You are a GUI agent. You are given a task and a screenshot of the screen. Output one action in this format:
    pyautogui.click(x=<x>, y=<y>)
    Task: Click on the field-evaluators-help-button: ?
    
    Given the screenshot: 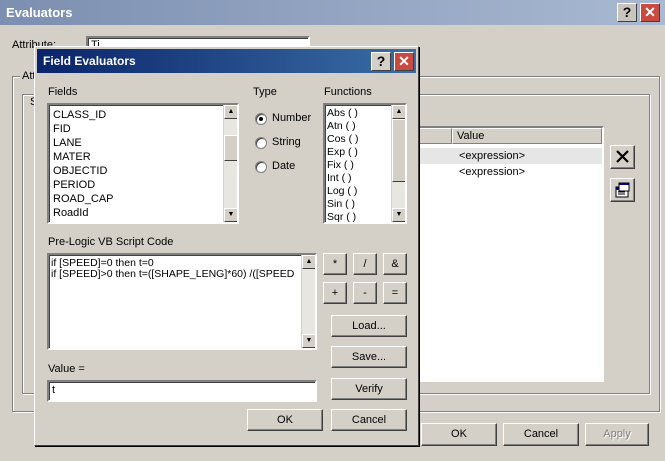 What is the action you would take?
    pyautogui.click(x=381, y=61)
    